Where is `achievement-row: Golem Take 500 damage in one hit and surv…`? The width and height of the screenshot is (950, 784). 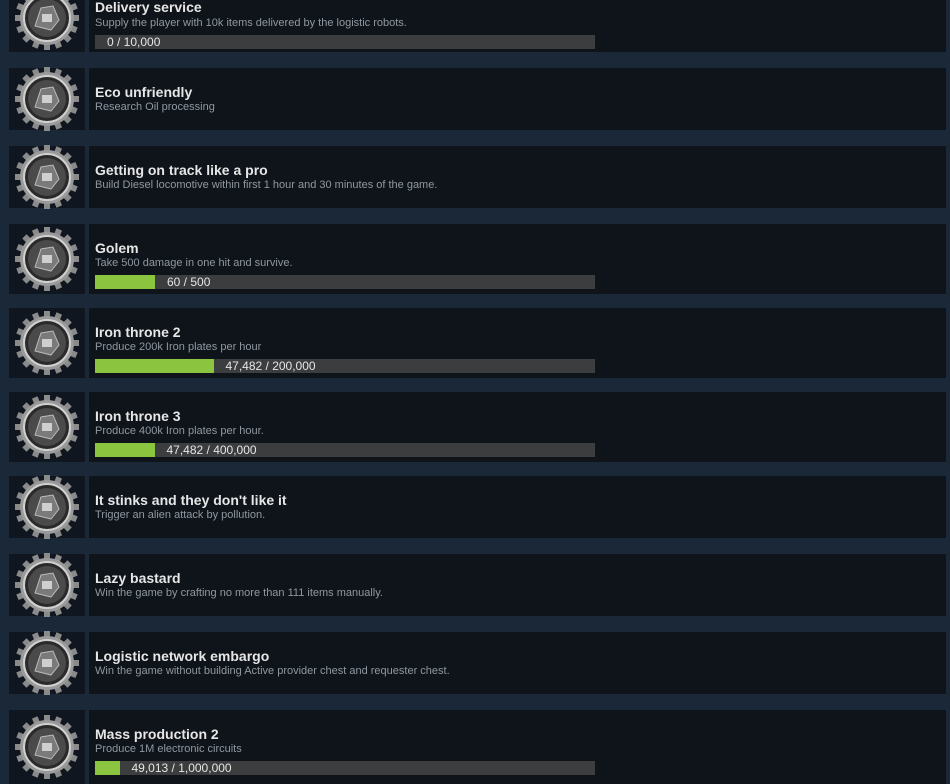 achievement-row: Golem Take 500 damage in one hit and surv… is located at coordinates (479, 259).